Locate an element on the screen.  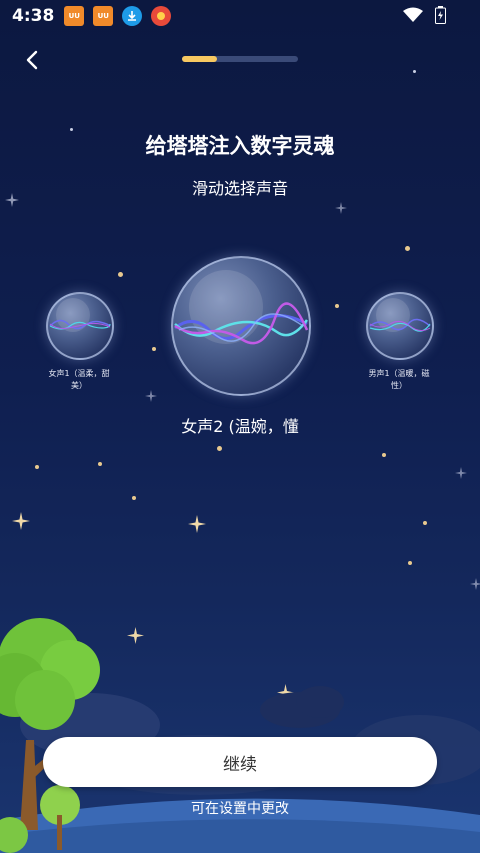
progress-bar is located at coordinates (240, 59).